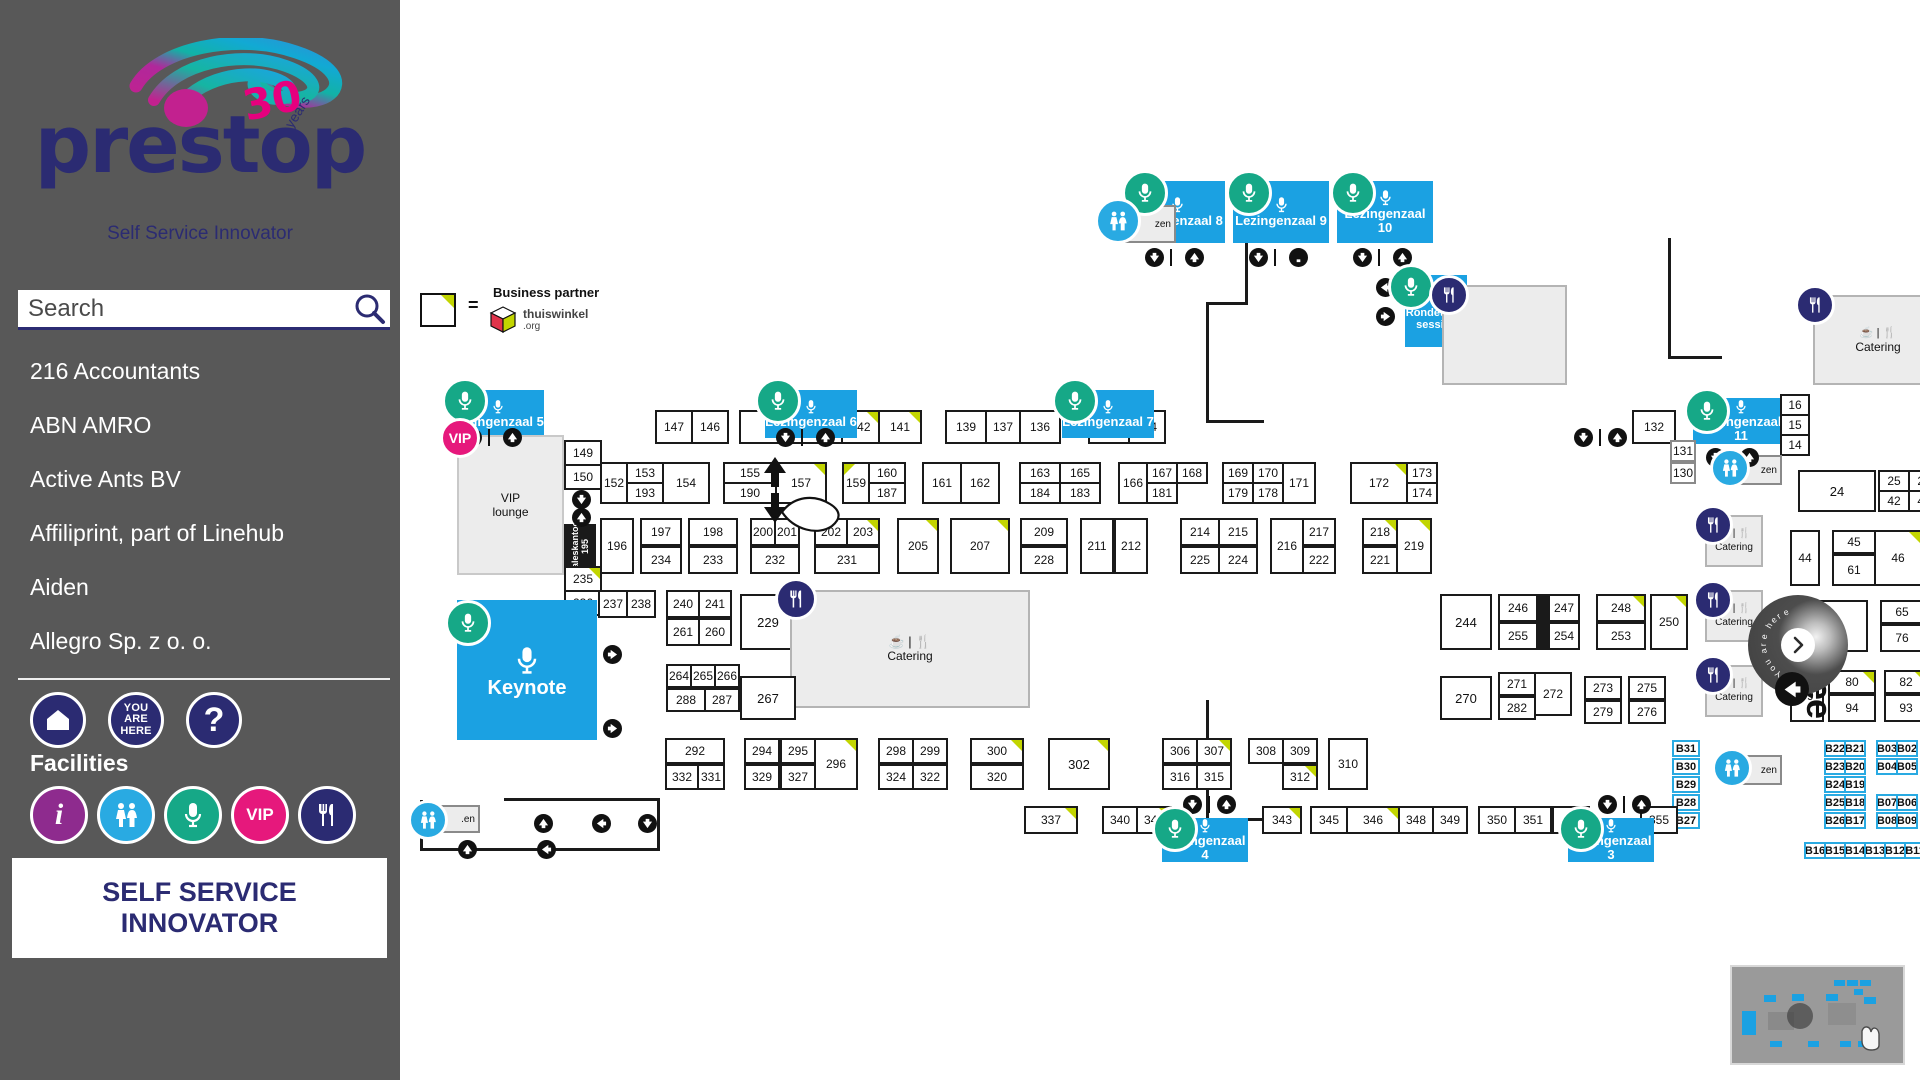  What do you see at coordinates (1686, 784) in the screenshot?
I see `booth: B29` at bounding box center [1686, 784].